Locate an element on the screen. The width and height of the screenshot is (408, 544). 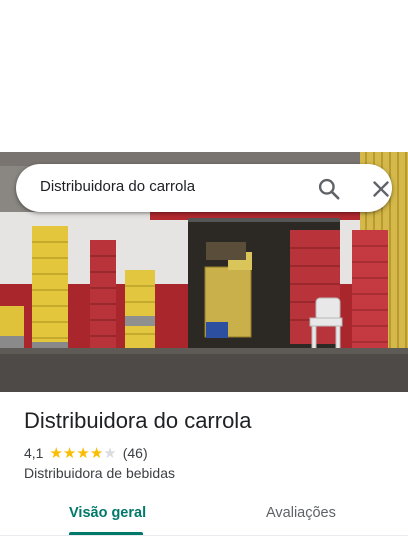
place-title: Distribuidora do carrola is located at coordinates (138, 420).